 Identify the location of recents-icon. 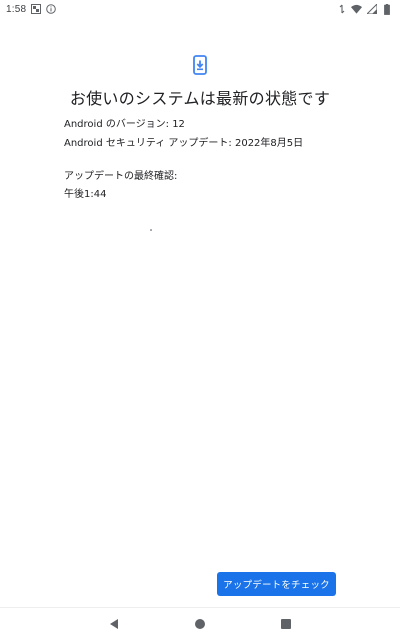
(286, 624).